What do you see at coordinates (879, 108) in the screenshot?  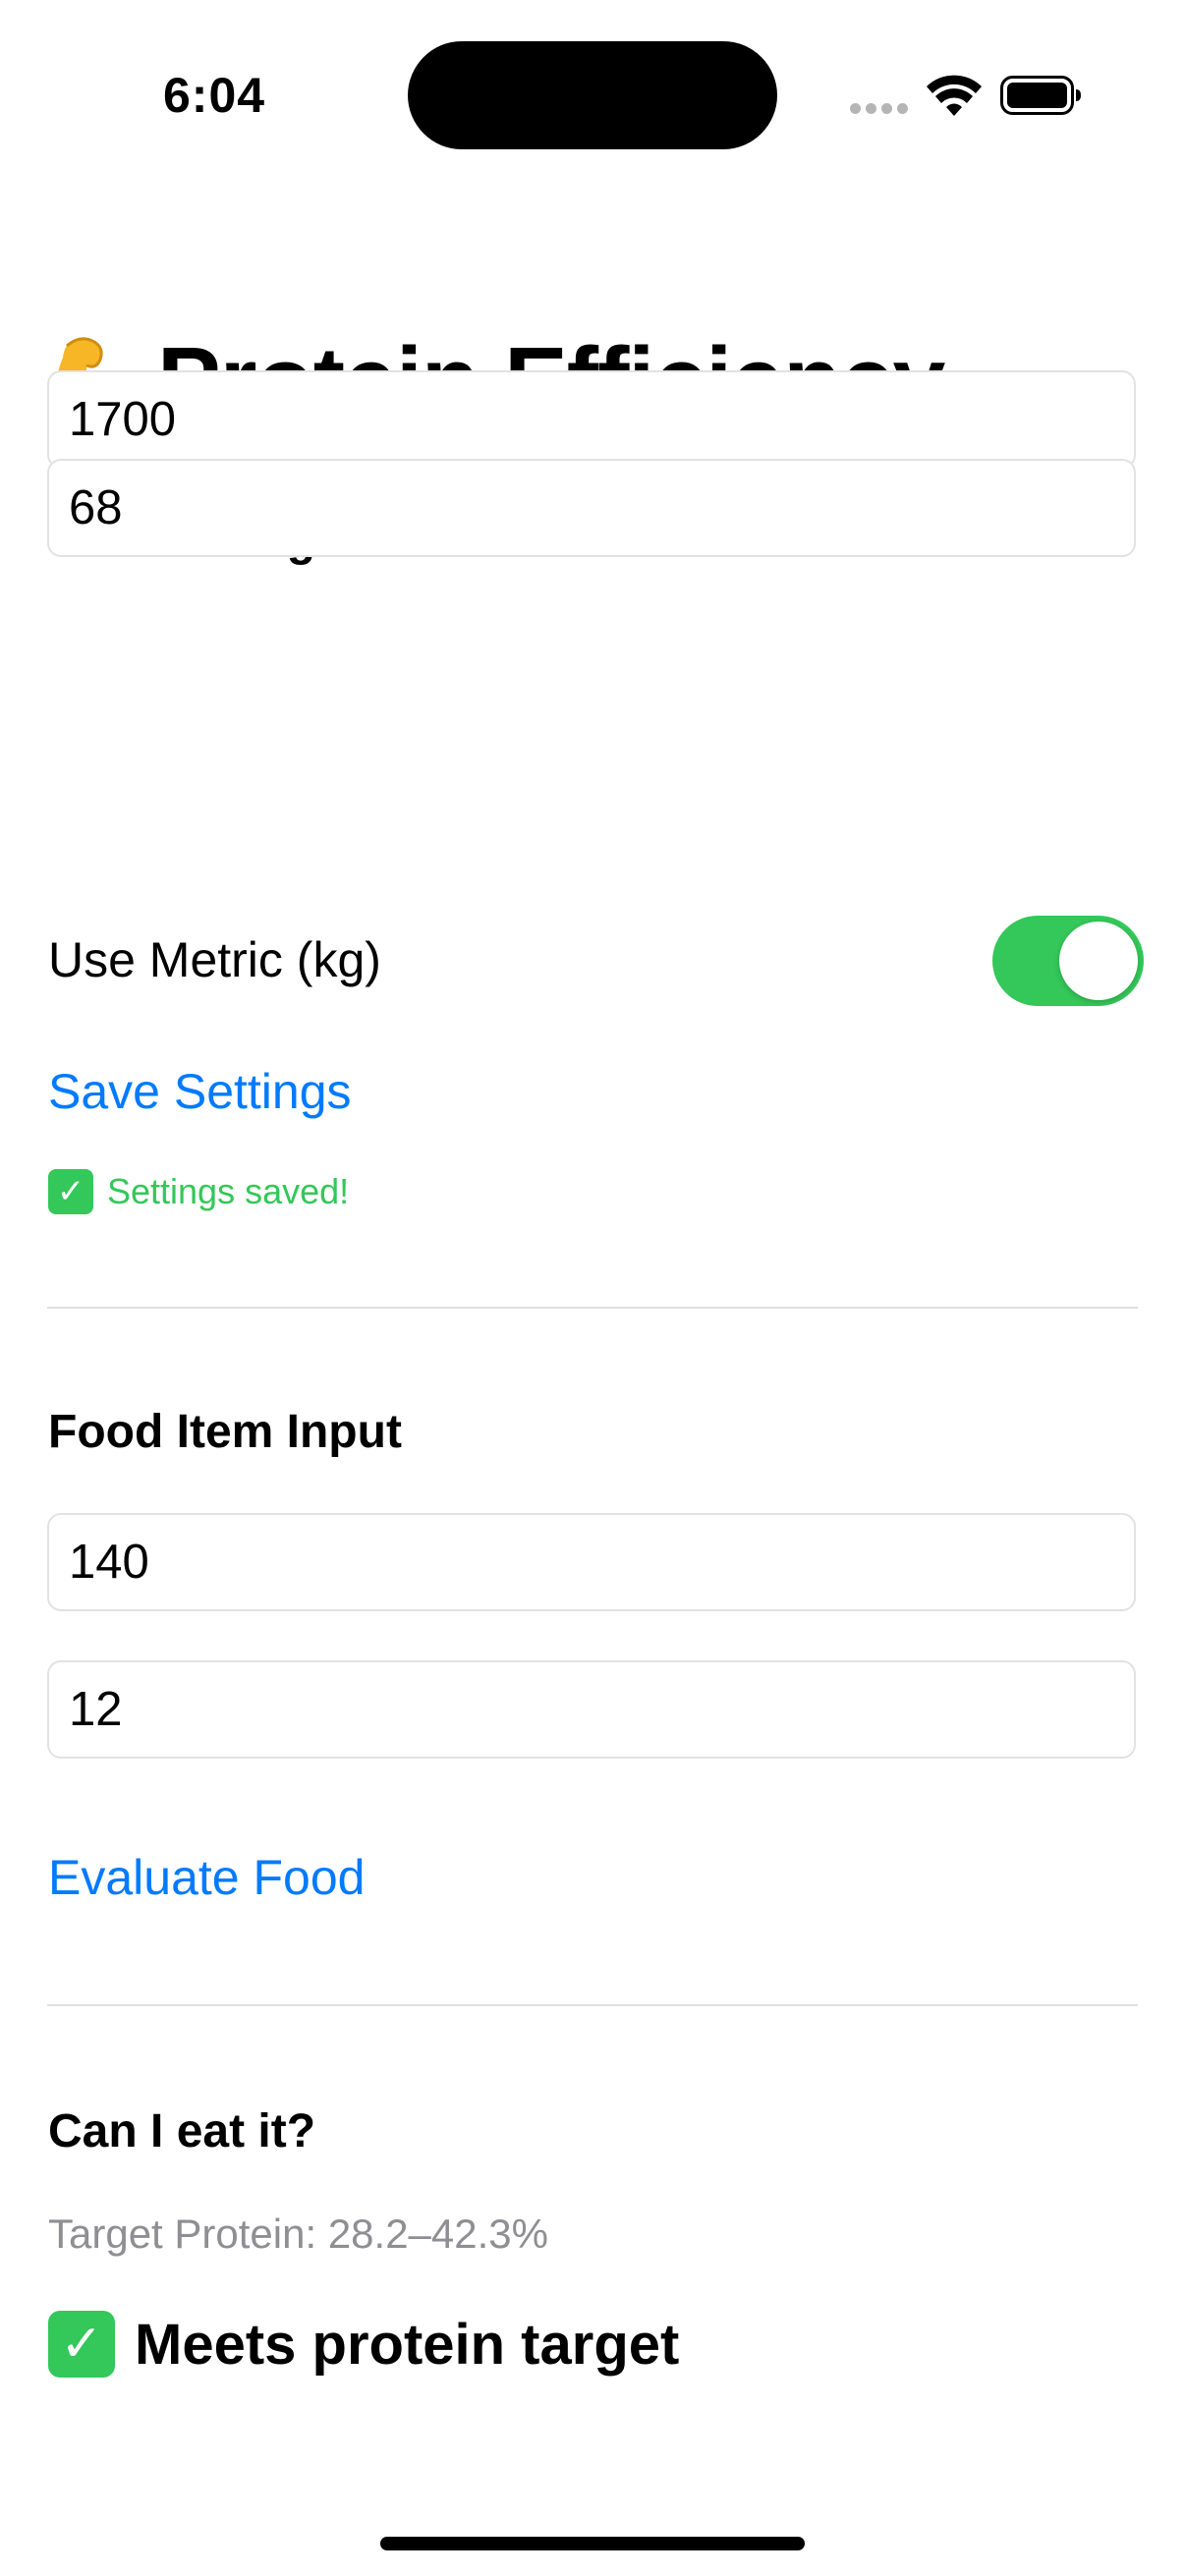 I see `cellular-signal-icon` at bounding box center [879, 108].